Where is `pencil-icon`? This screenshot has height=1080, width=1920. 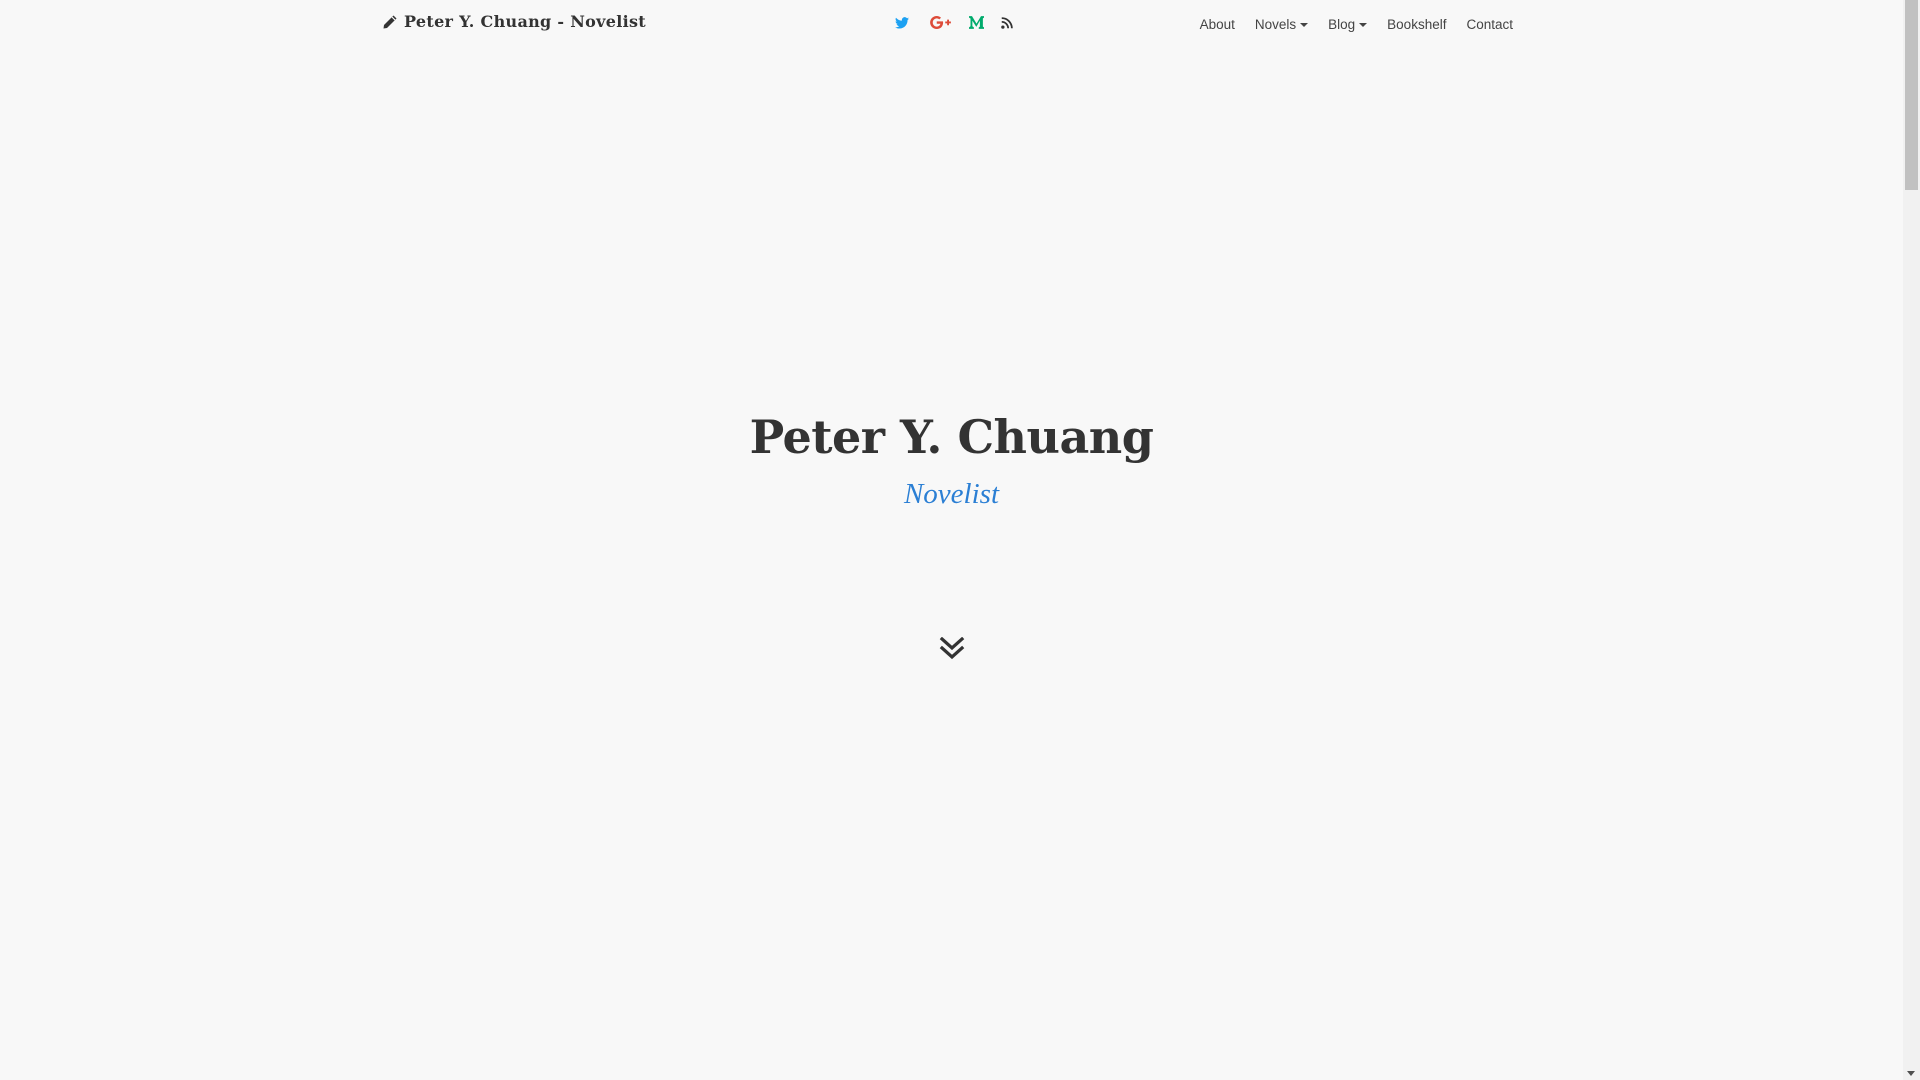 pencil-icon is located at coordinates (390, 22).